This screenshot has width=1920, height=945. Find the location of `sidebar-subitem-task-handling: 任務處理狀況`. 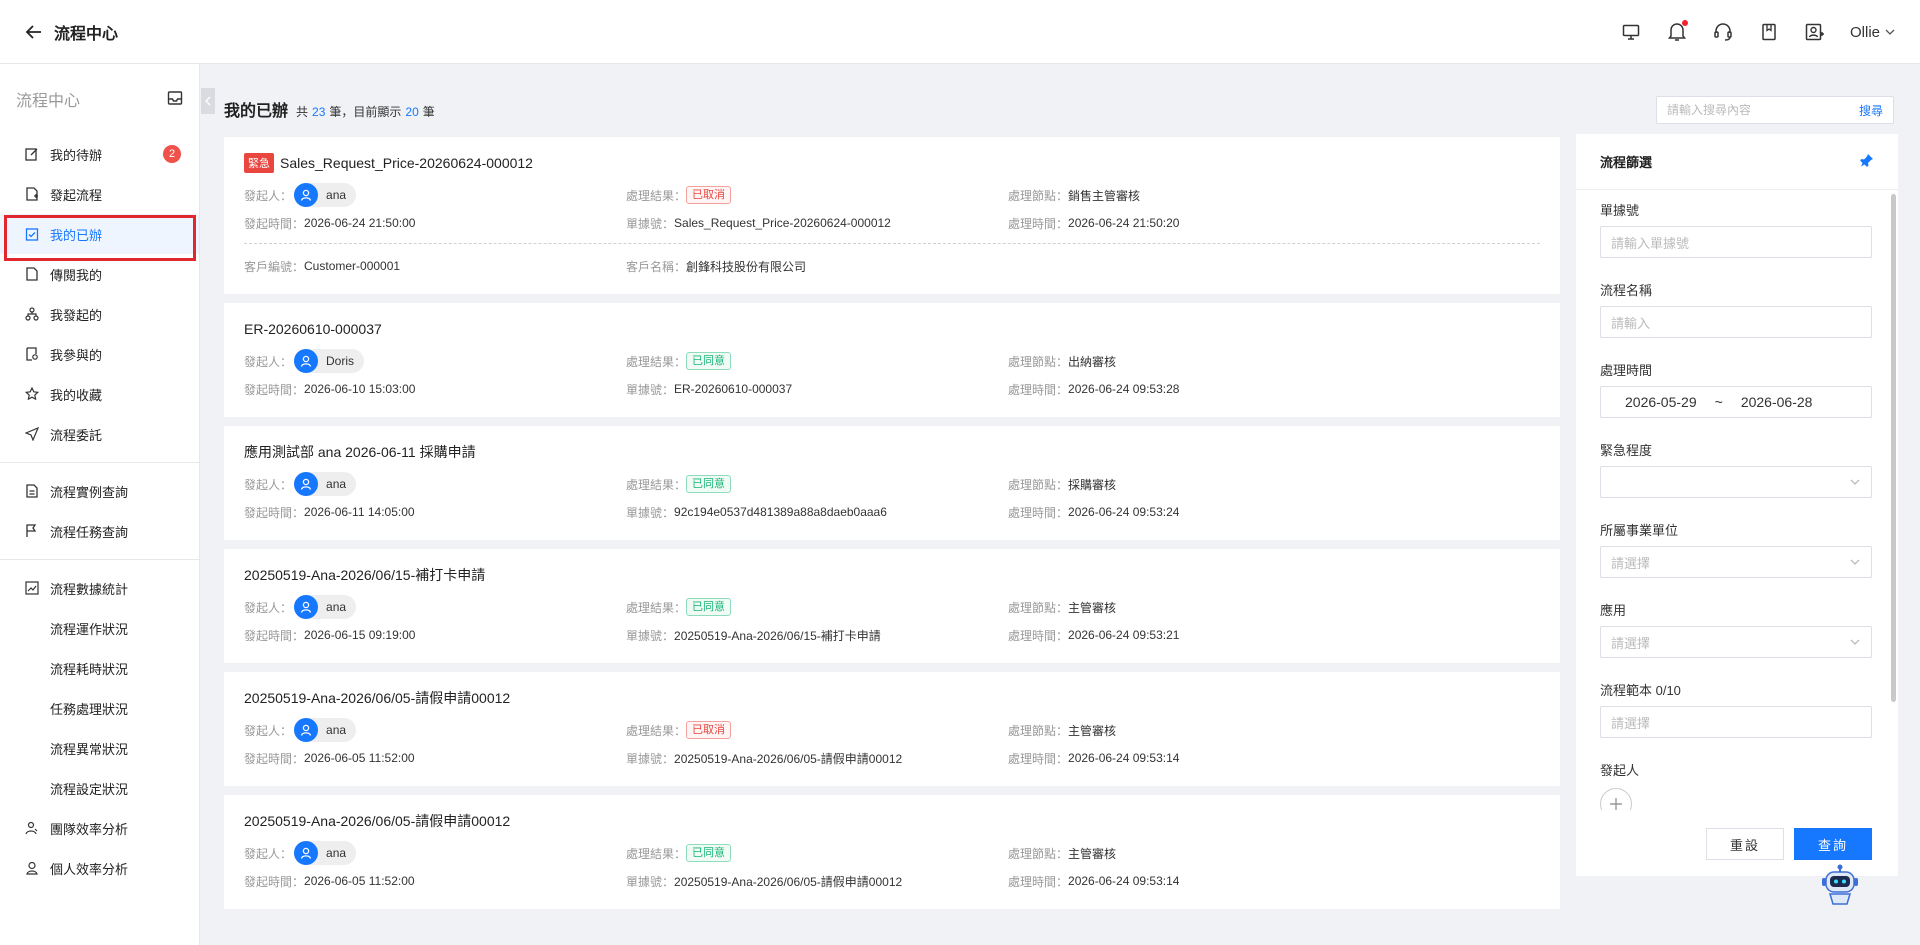

sidebar-subitem-task-handling: 任務處理狀況 is located at coordinates (99, 708).